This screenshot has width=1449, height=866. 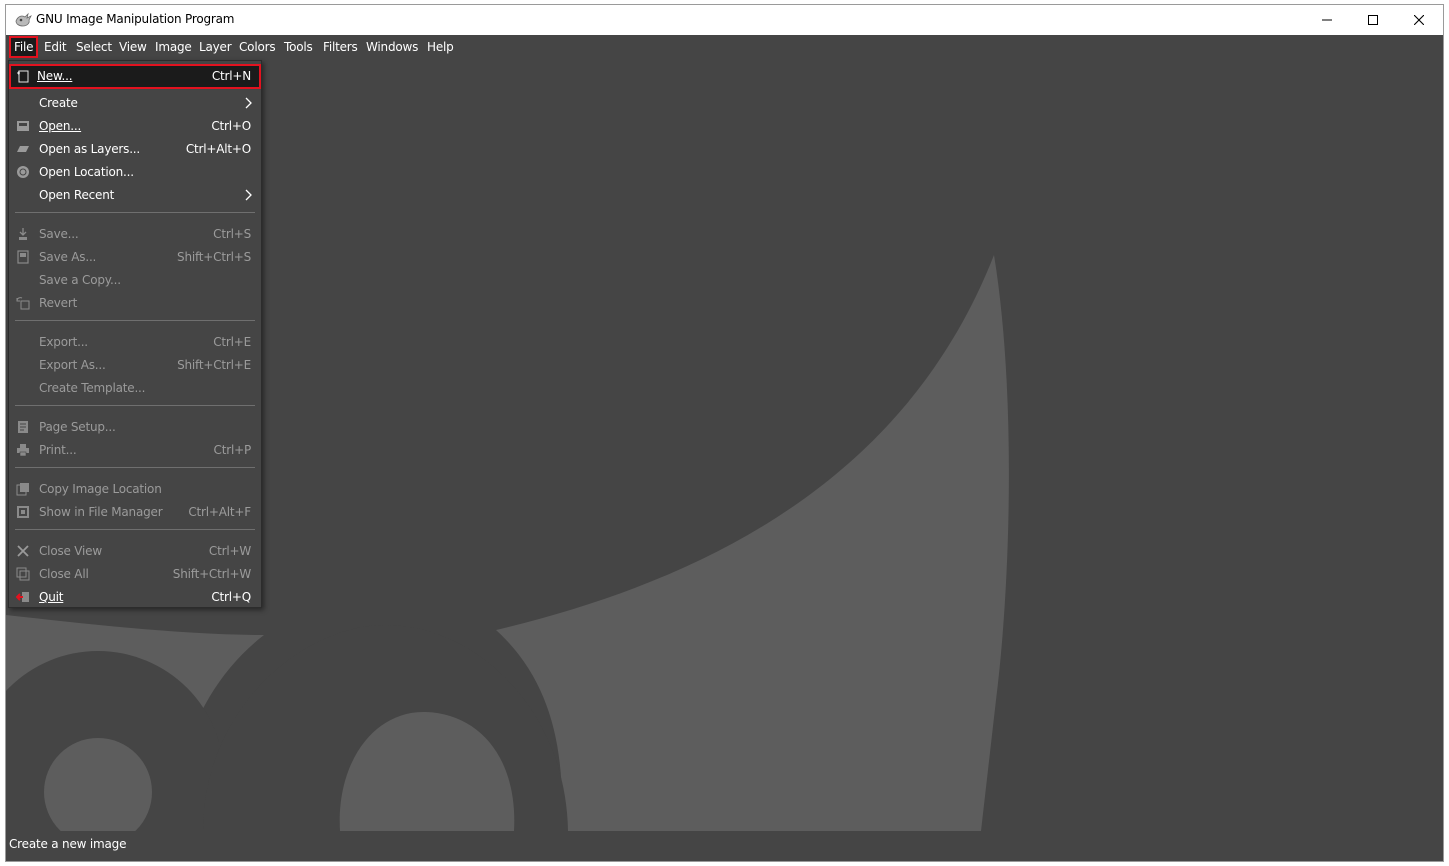 What do you see at coordinates (135, 195) in the screenshot?
I see `menu-item-open-recent: Open Recent` at bounding box center [135, 195].